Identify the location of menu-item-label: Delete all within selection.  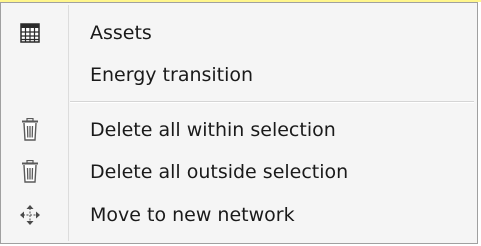
(213, 129).